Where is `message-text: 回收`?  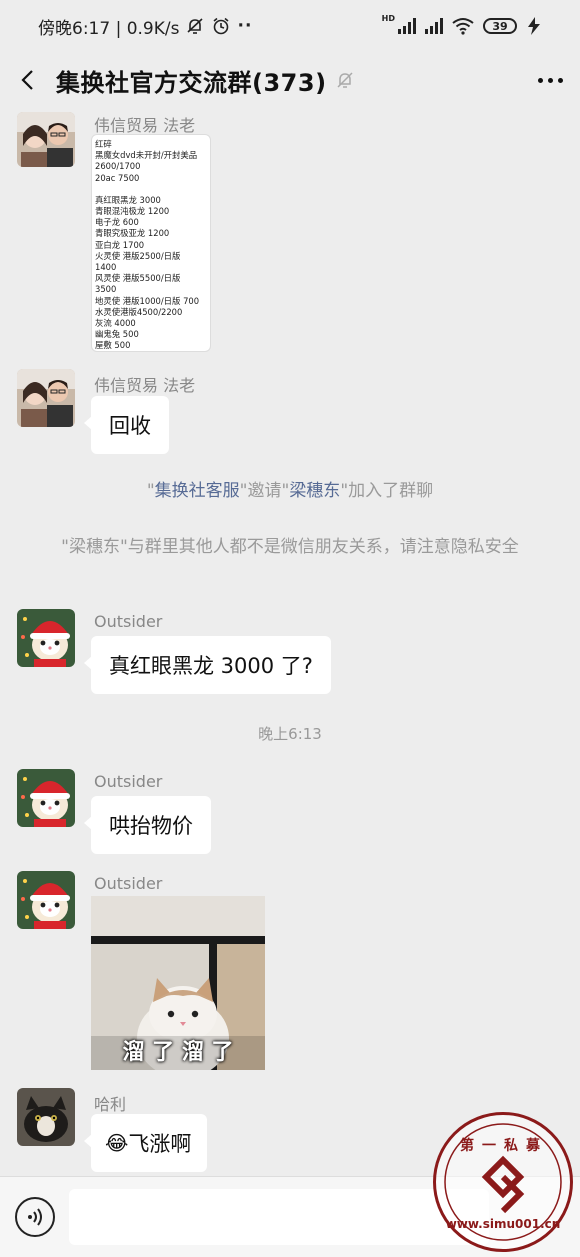
message-text: 回收 is located at coordinates (130, 426).